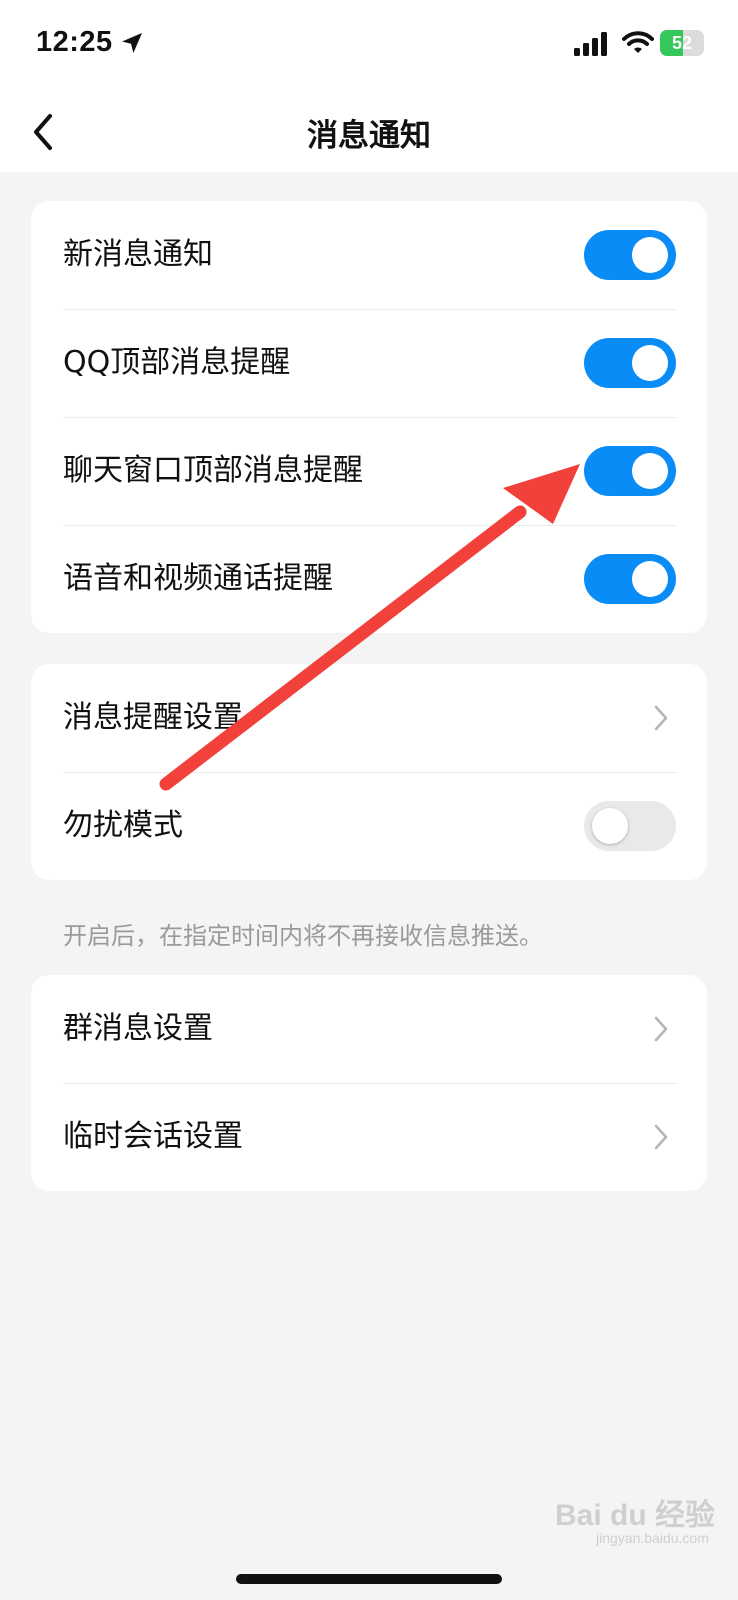 The width and height of the screenshot is (738, 1600). What do you see at coordinates (369, 1579) in the screenshot?
I see `home-indicator` at bounding box center [369, 1579].